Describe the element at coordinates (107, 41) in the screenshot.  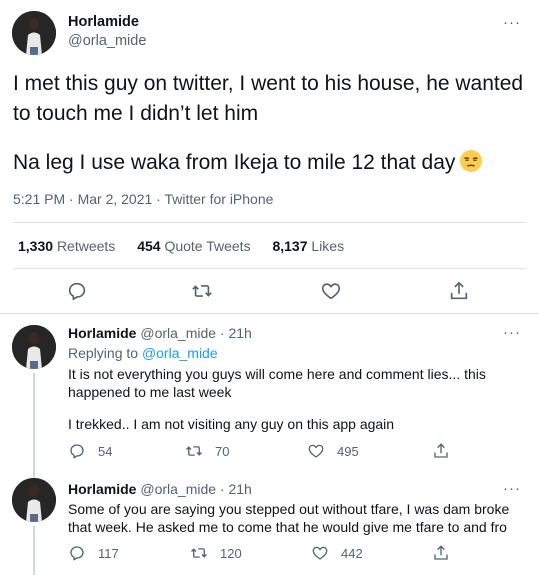
I see `username: @orla_mide` at that location.